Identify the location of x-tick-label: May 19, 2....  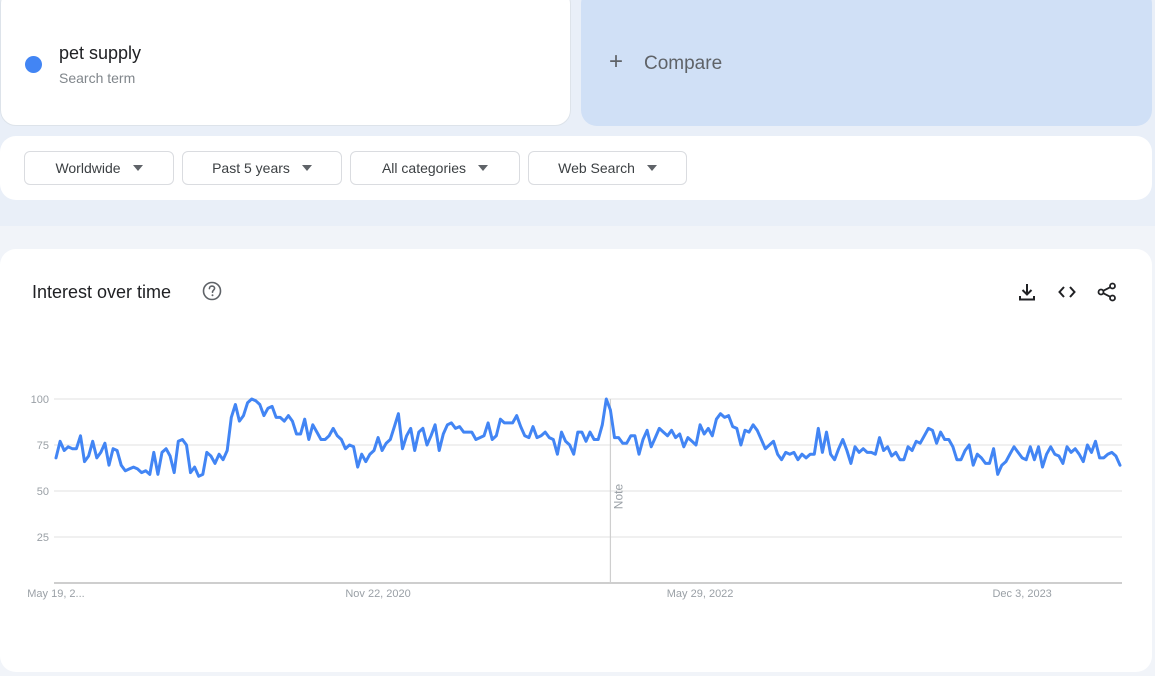
(55, 594).